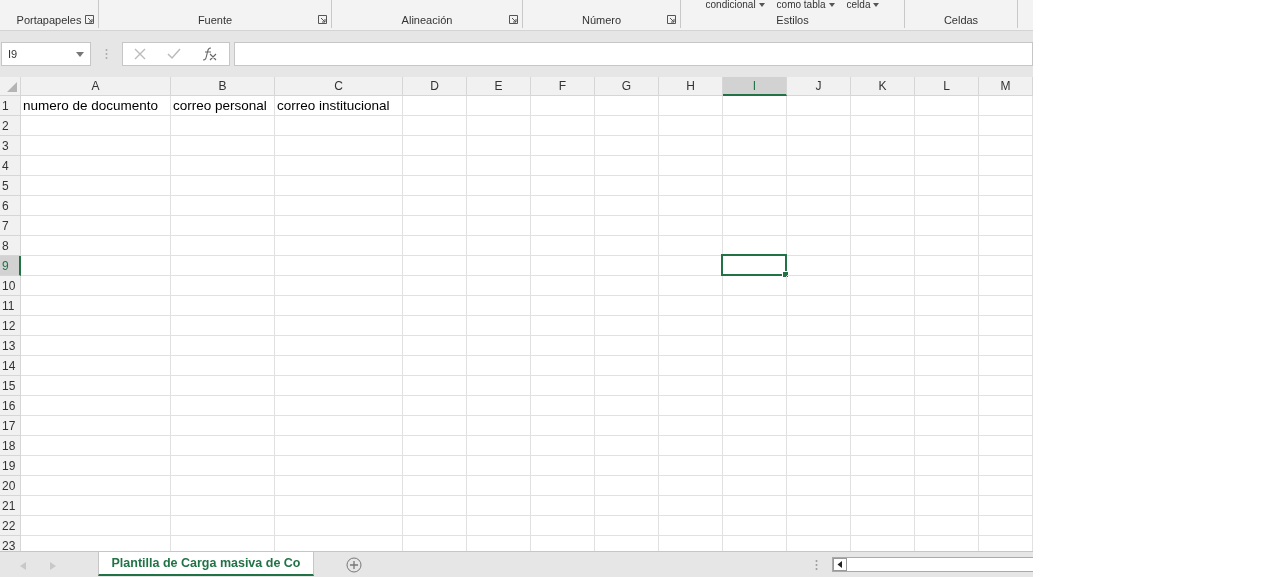  I want to click on row-header: 18, so click(10, 446).